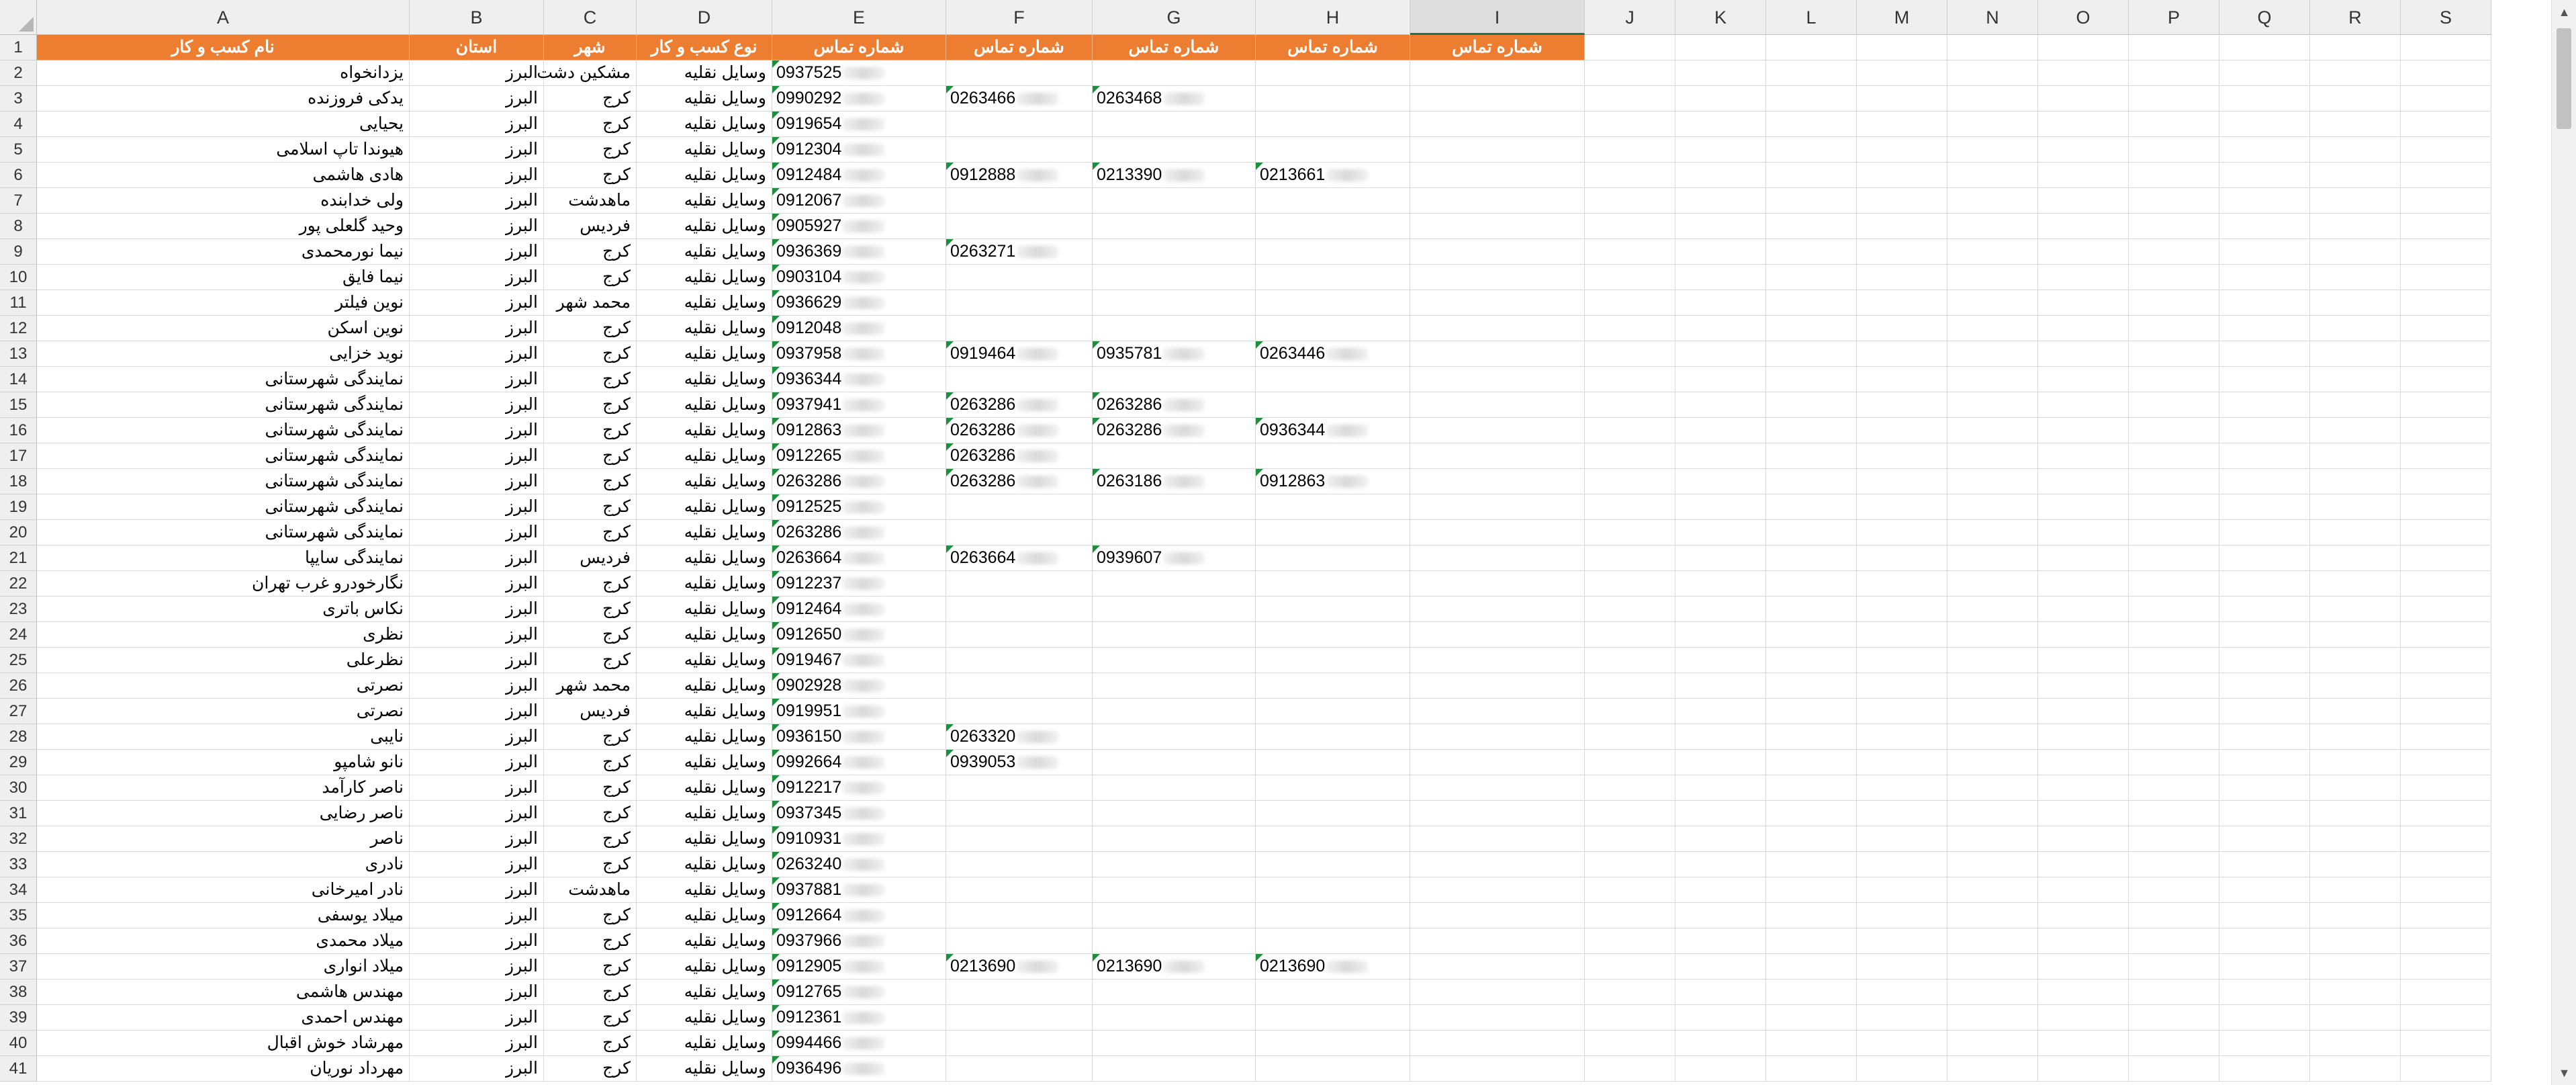  I want to click on phone-cell: 0263286, so click(859, 533).